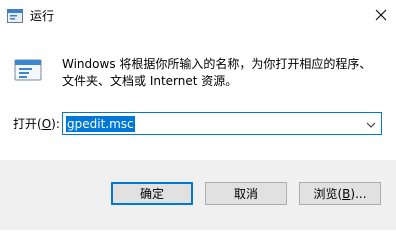  What do you see at coordinates (152, 193) in the screenshot?
I see `ok-button: 确定` at bounding box center [152, 193].